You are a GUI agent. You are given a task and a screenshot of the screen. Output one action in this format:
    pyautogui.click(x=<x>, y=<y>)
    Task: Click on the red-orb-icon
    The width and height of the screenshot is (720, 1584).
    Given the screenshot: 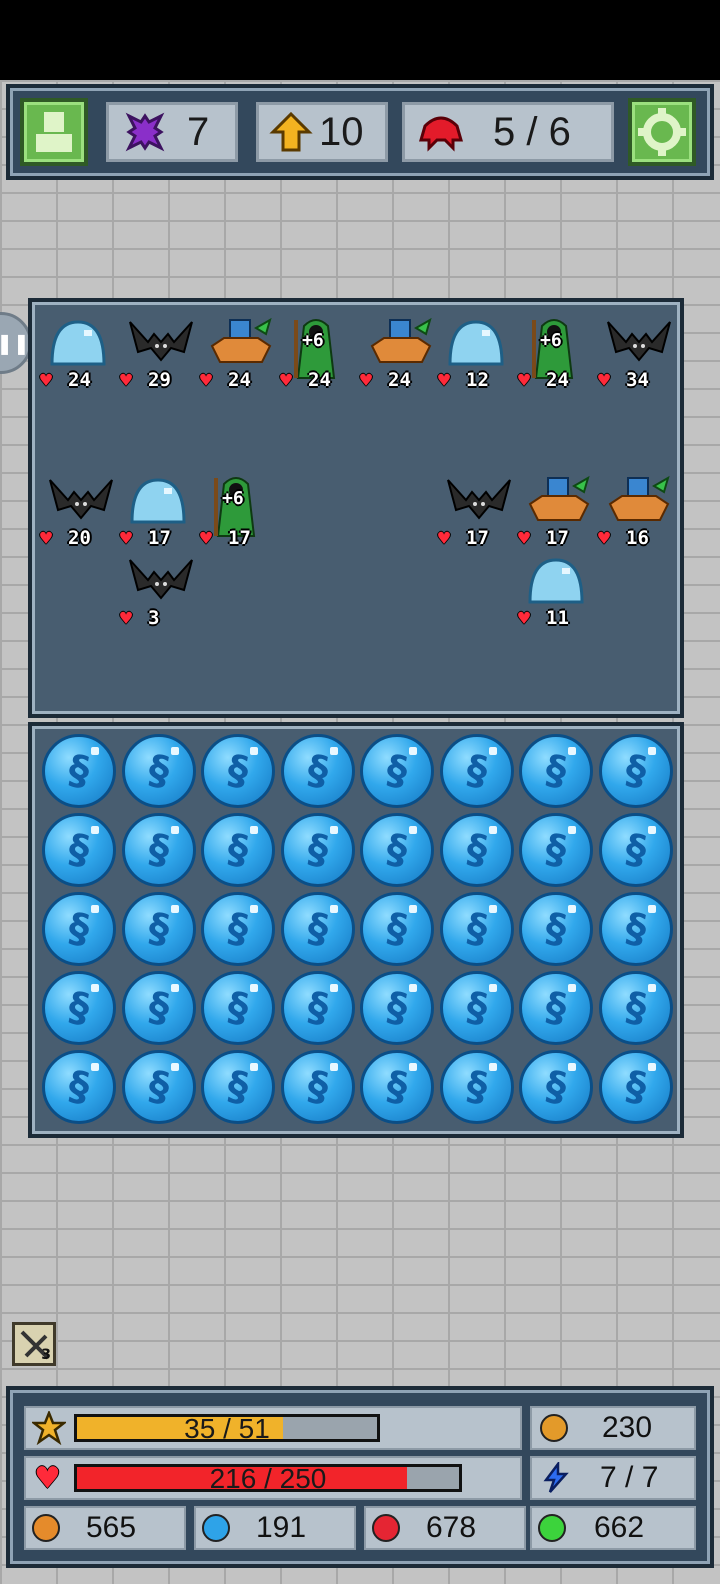 What is the action you would take?
    pyautogui.click(x=386, y=1528)
    